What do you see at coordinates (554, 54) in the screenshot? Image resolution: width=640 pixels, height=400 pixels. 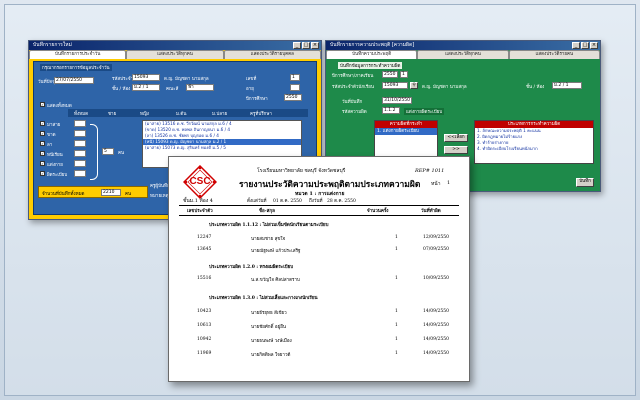 I see `tab-person: แสดงประวัติรายคน` at bounding box center [554, 54].